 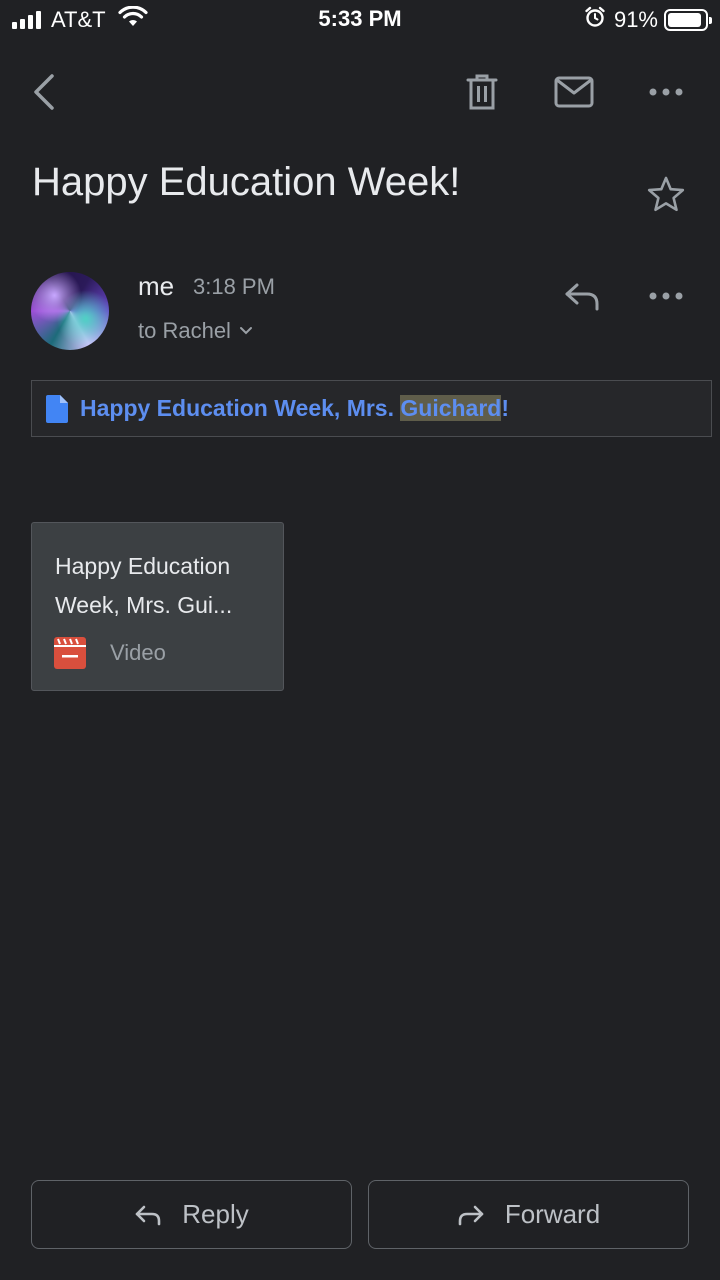 What do you see at coordinates (184, 330) in the screenshot?
I see `recipient-label: to Rachel` at bounding box center [184, 330].